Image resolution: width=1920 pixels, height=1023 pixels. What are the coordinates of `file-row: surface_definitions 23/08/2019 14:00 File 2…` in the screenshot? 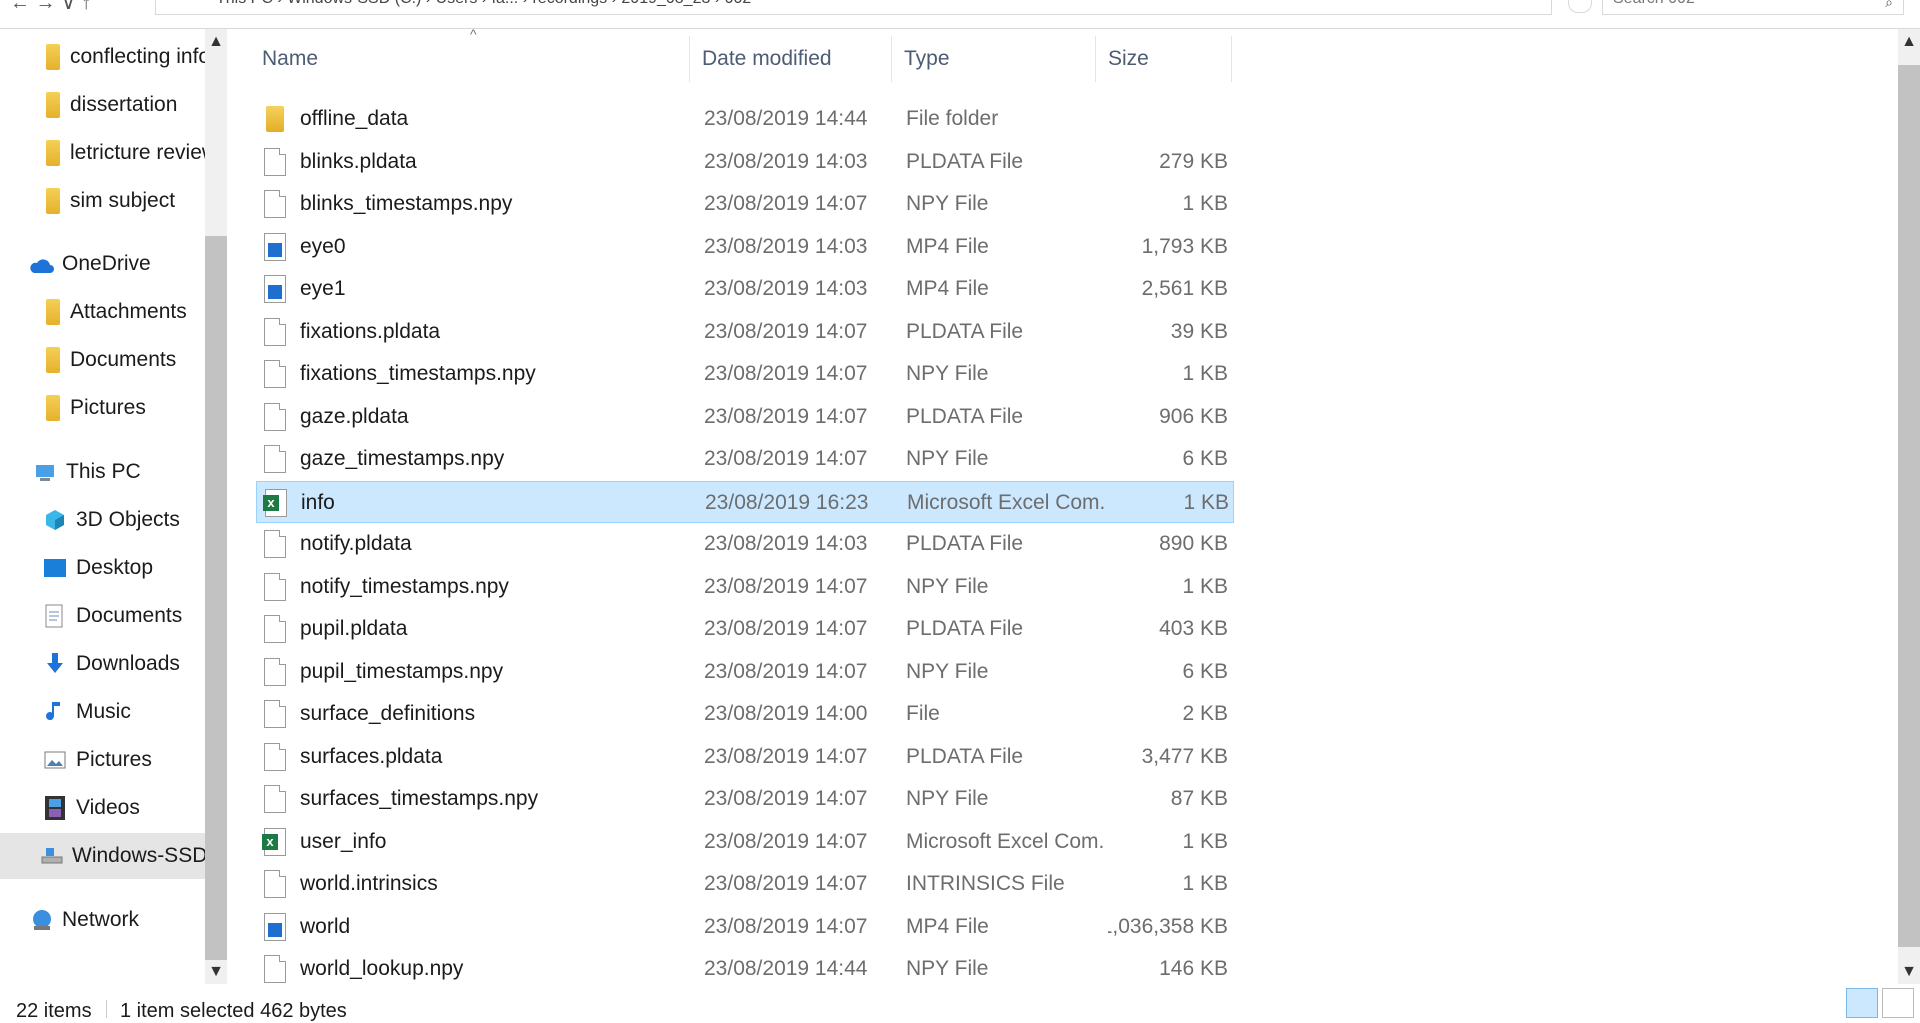 It's located at (745, 714).